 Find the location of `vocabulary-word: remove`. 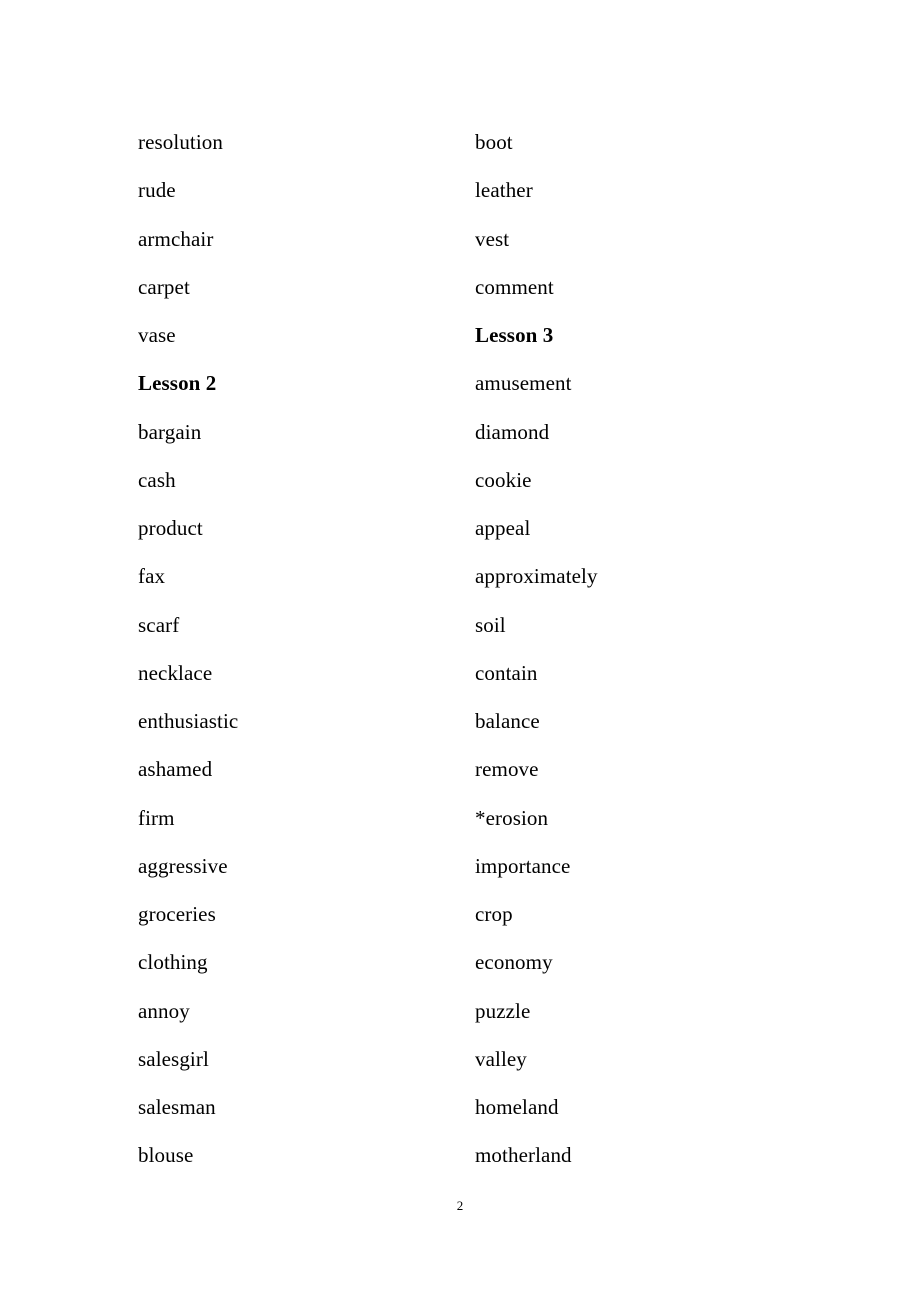

vocabulary-word: remove is located at coordinates (507, 769).